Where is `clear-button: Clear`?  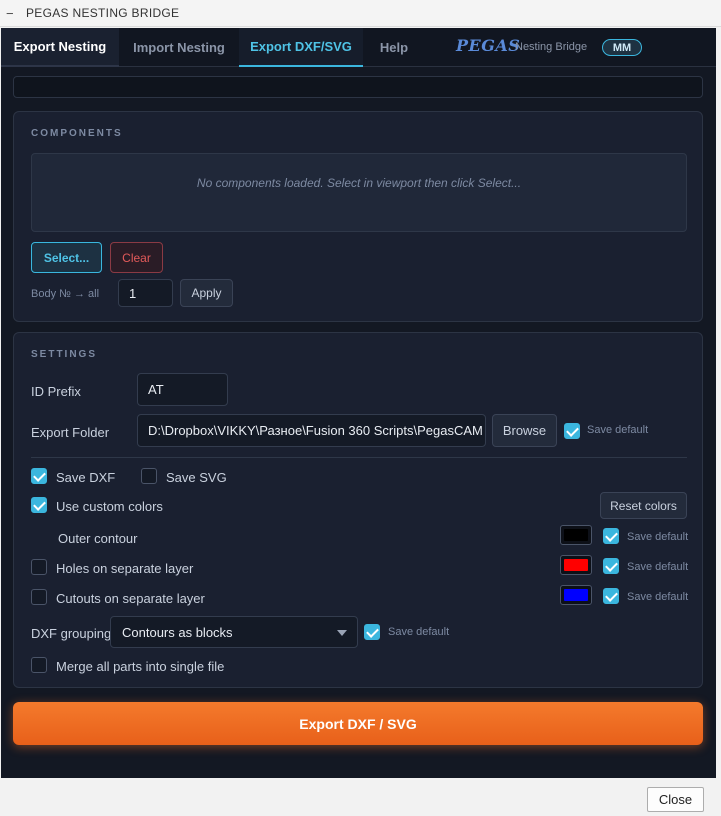
clear-button: Clear is located at coordinates (136, 257).